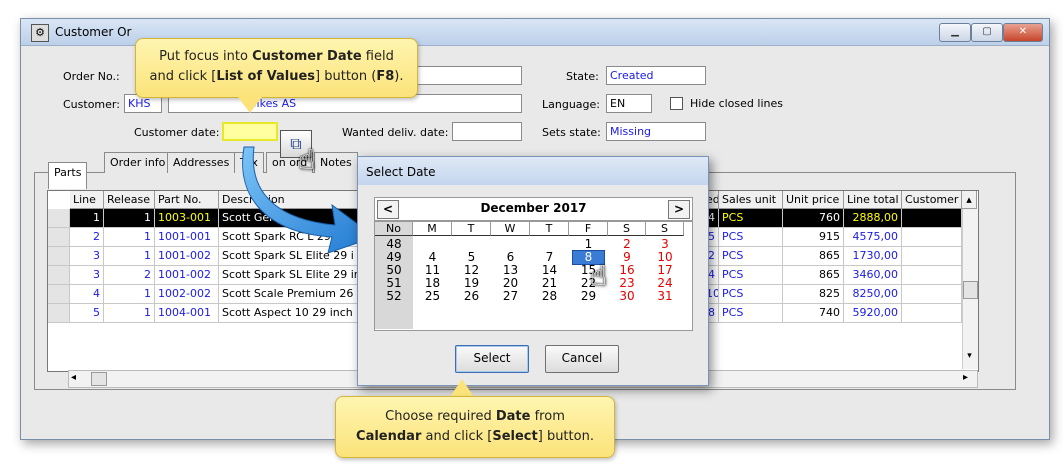  Describe the element at coordinates (138, 162) in the screenshot. I see `tab-order-info: Order info` at that location.